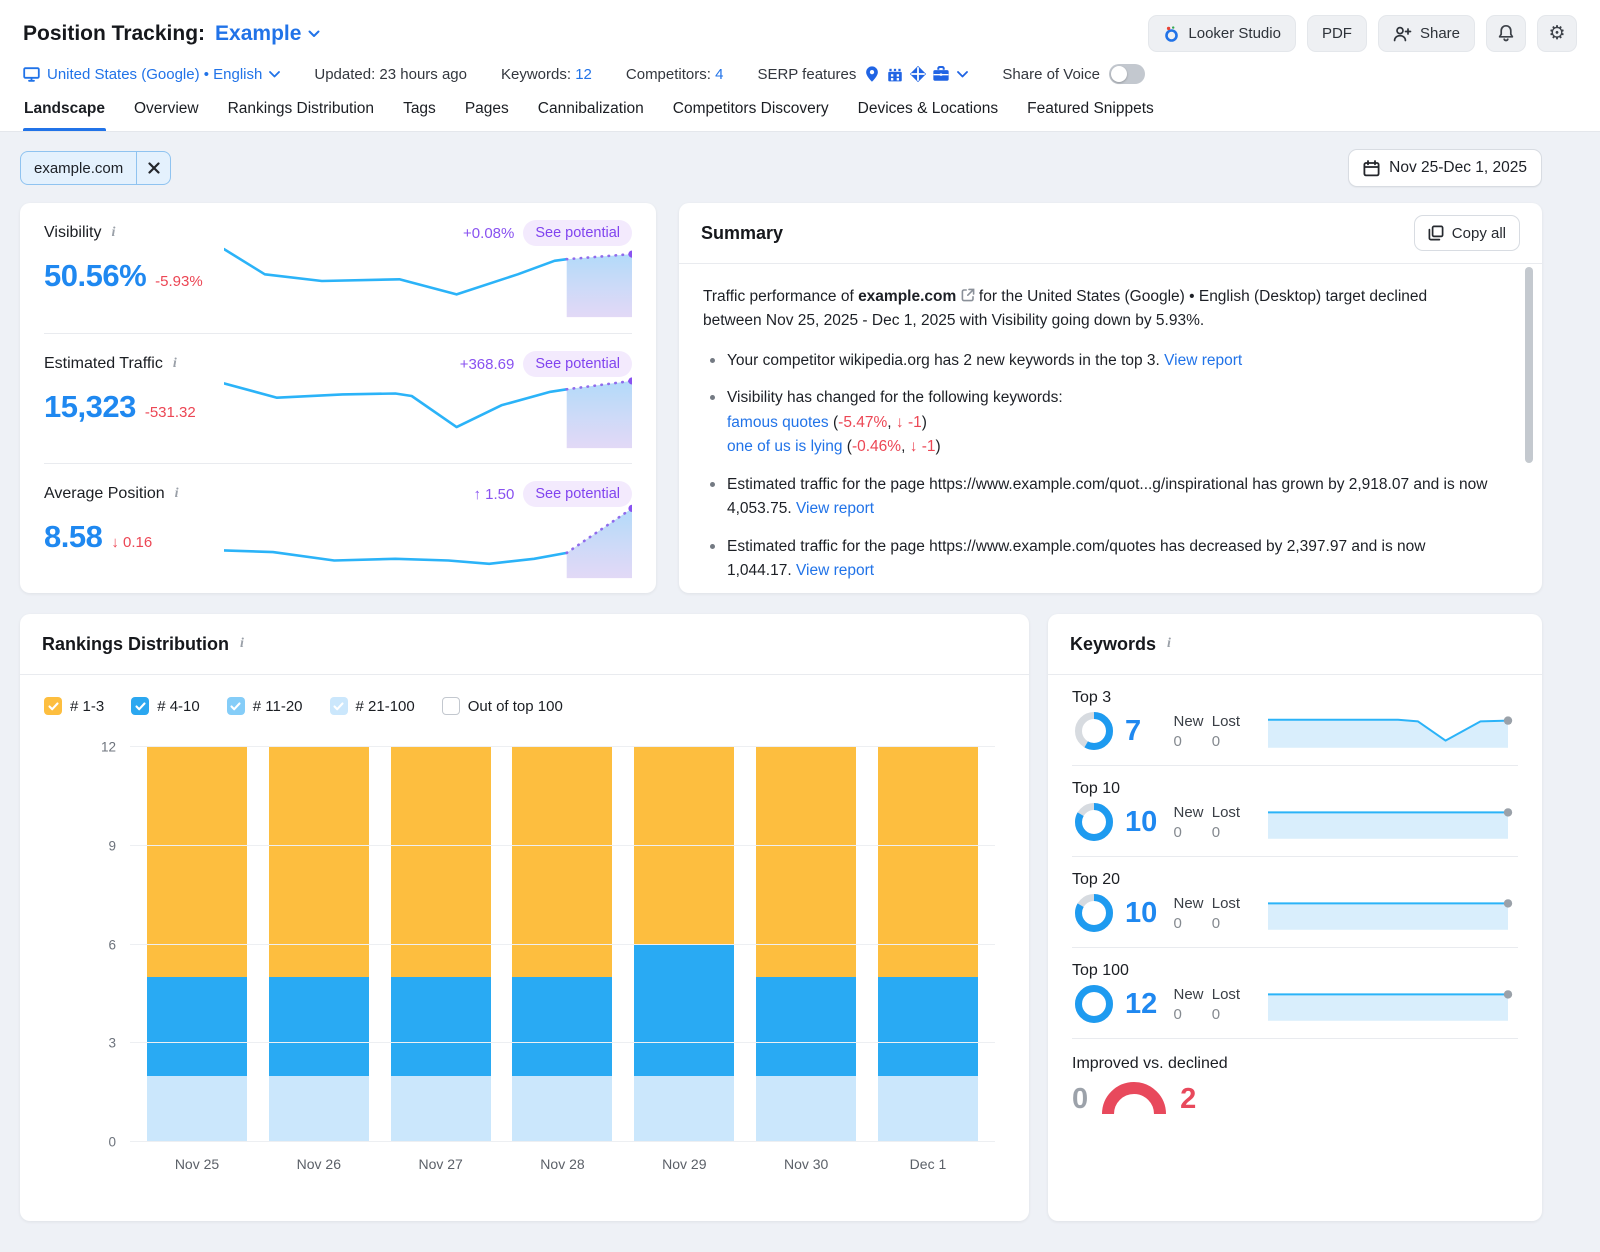 This screenshot has height=1252, width=1600. What do you see at coordinates (152, 74) in the screenshot?
I see `target-selector: United States (Google) • English` at bounding box center [152, 74].